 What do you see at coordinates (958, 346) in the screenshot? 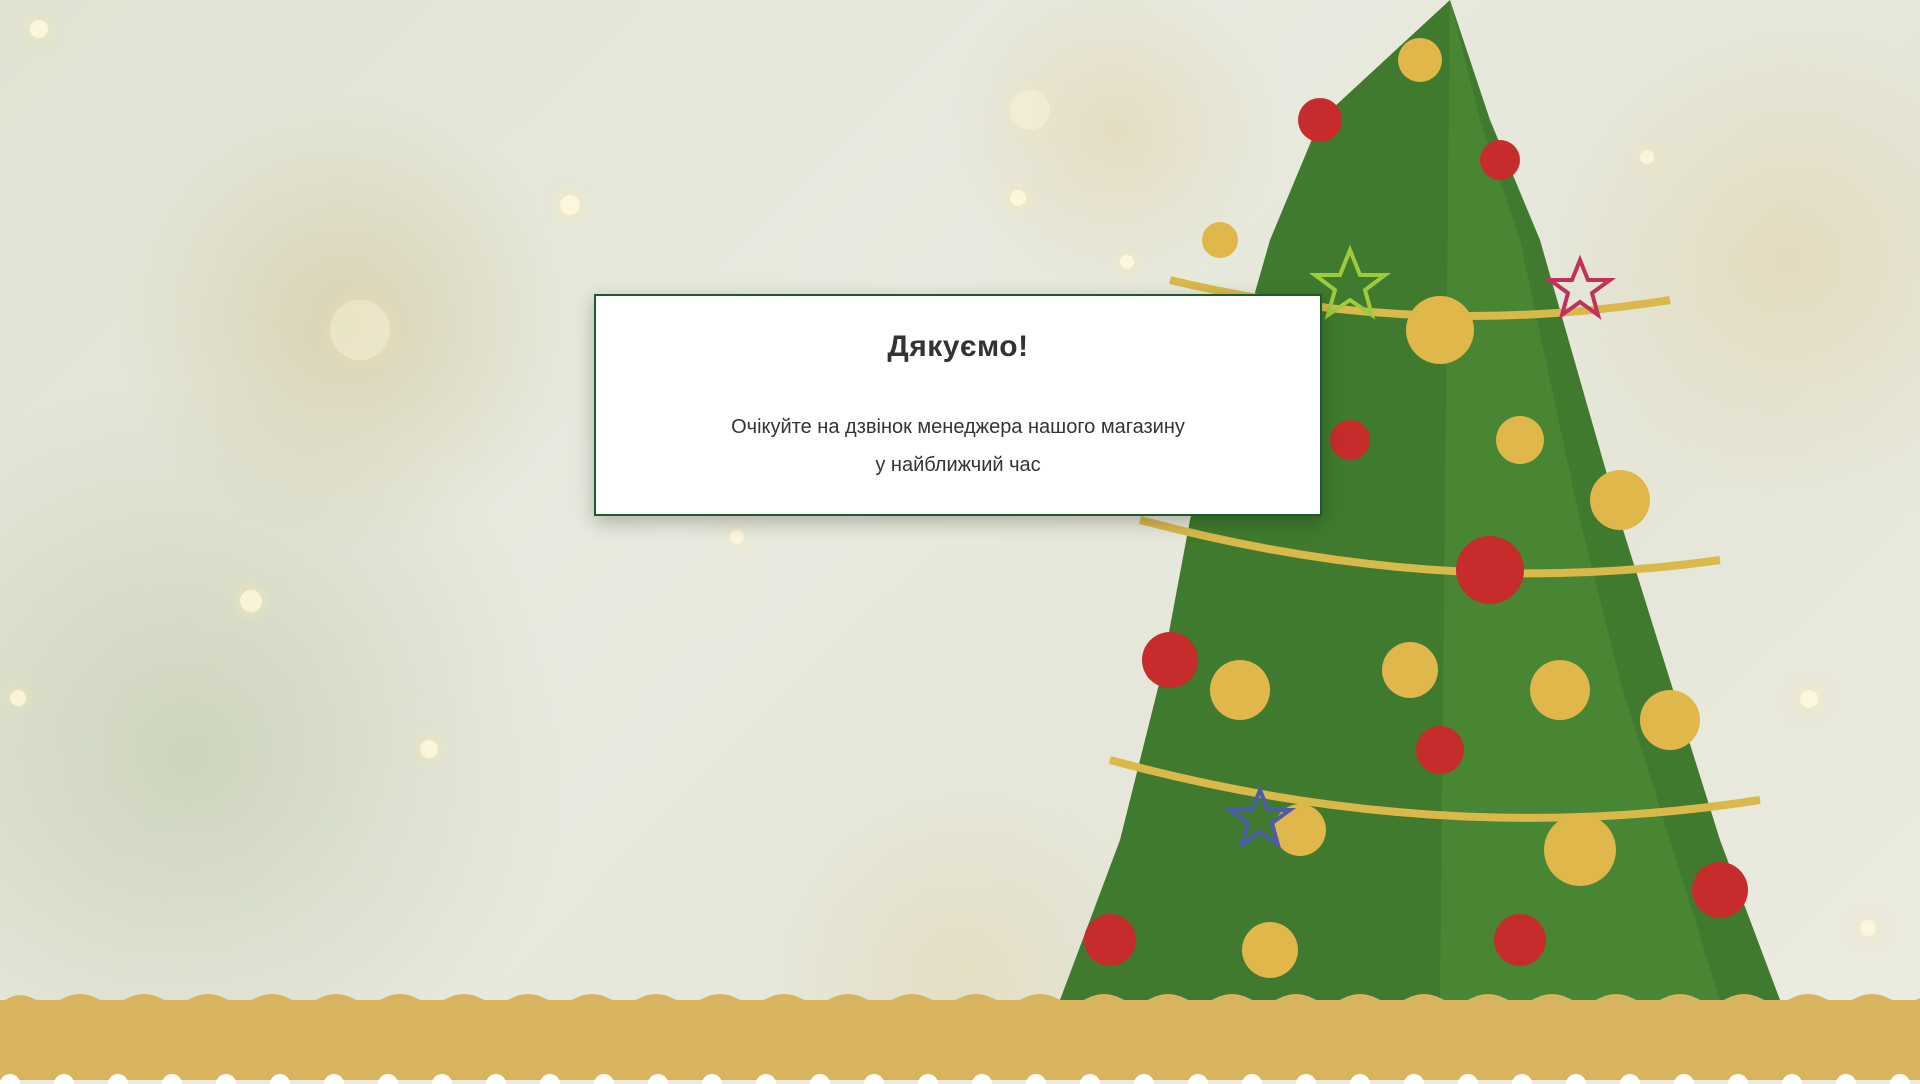
I see `modal-title: Дякуємо!` at bounding box center [958, 346].